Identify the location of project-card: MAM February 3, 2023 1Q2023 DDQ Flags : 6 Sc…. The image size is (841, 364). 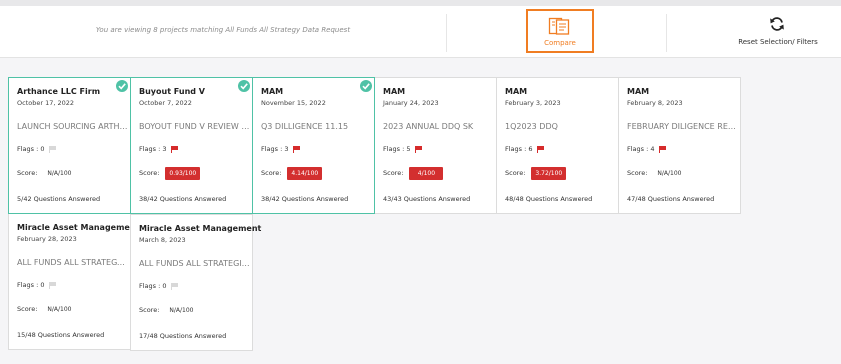
(557, 145).